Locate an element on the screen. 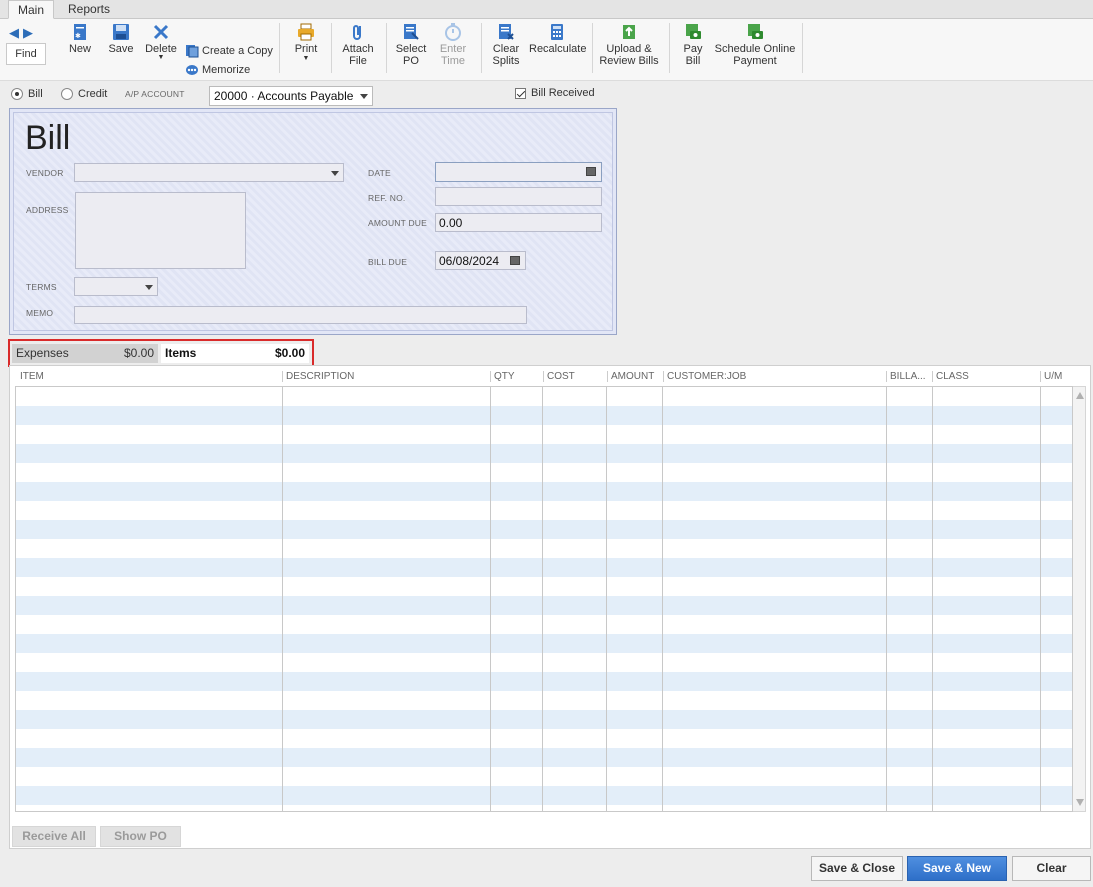 The height and width of the screenshot is (887, 1093). calculator-icon is located at coordinates (557, 32).